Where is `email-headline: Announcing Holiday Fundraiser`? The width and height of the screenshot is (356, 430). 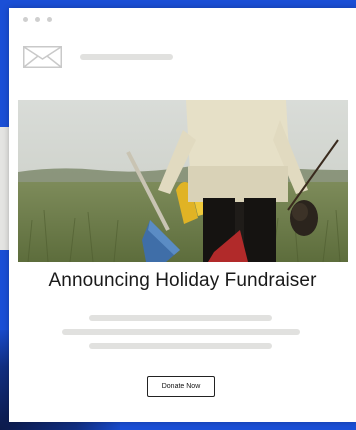
email-headline: Announcing Holiday Fundraiser is located at coordinates (182, 280).